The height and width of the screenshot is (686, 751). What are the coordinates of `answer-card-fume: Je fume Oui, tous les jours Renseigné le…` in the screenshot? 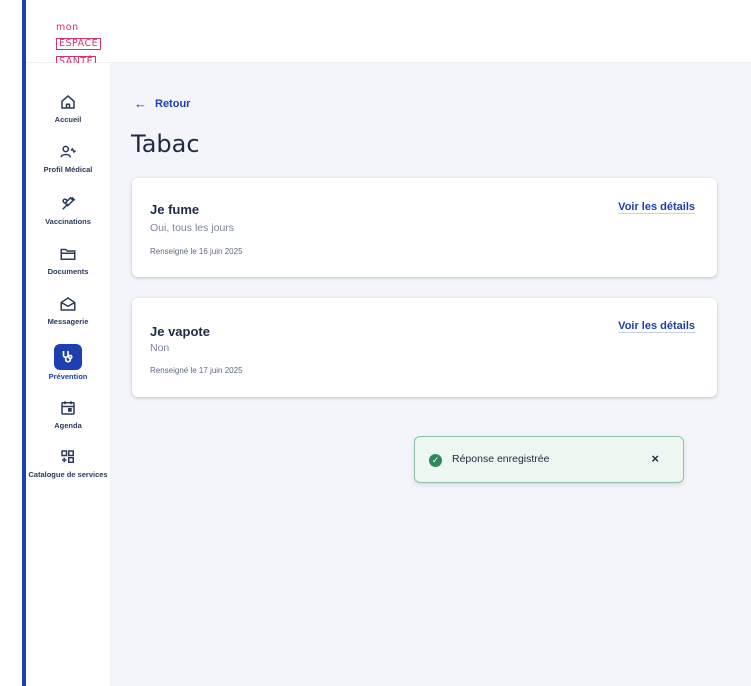 It's located at (424, 227).